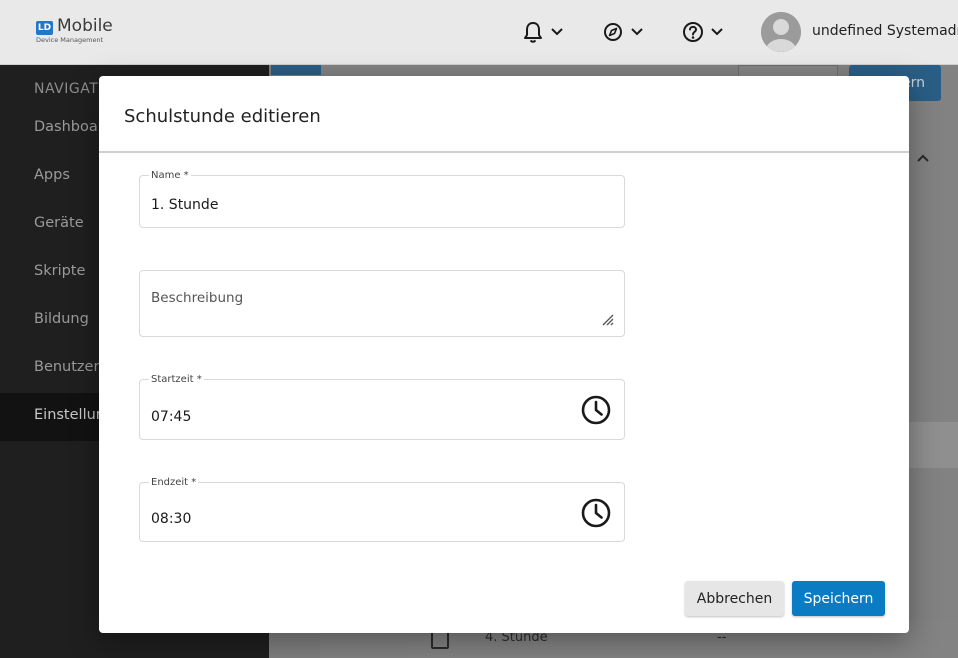  What do you see at coordinates (70, 40) in the screenshot?
I see `logo-subtitle: Device Management` at bounding box center [70, 40].